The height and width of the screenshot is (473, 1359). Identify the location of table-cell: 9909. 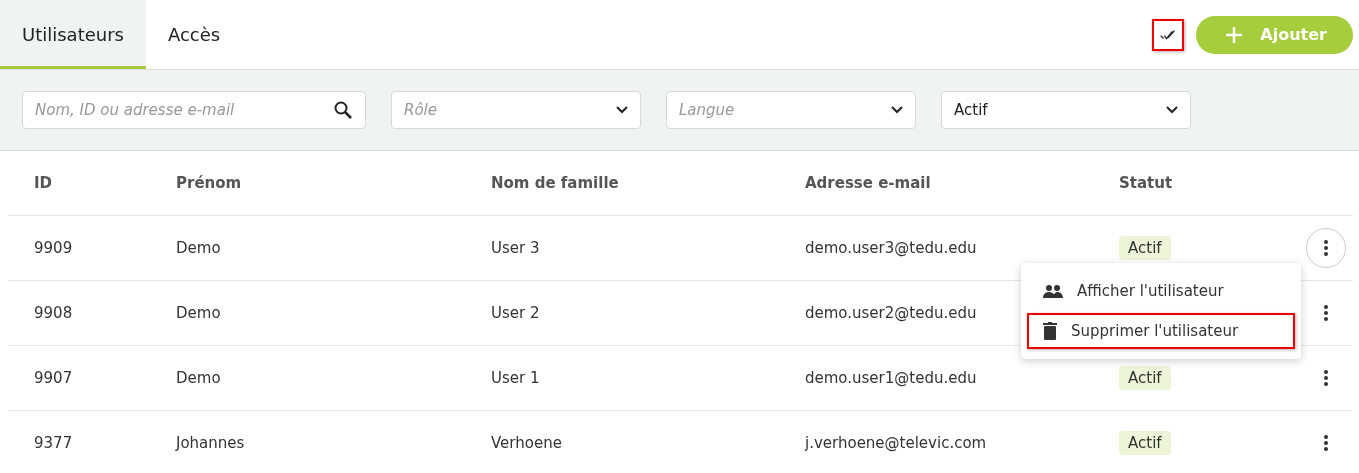
(53, 248).